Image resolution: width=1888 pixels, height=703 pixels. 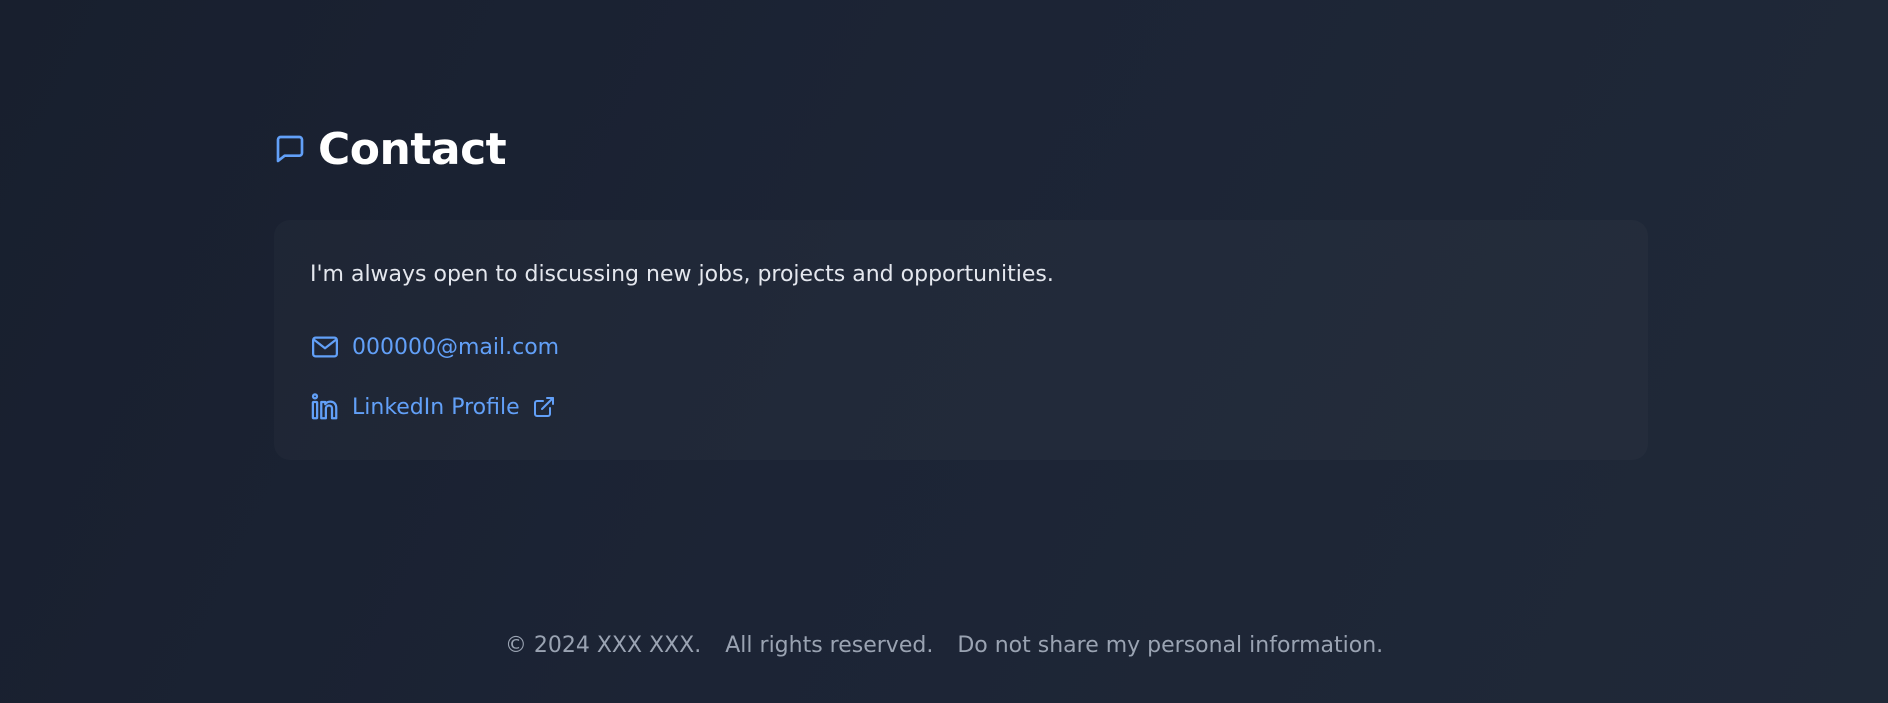 What do you see at coordinates (544, 407) in the screenshot?
I see `external-link-icon` at bounding box center [544, 407].